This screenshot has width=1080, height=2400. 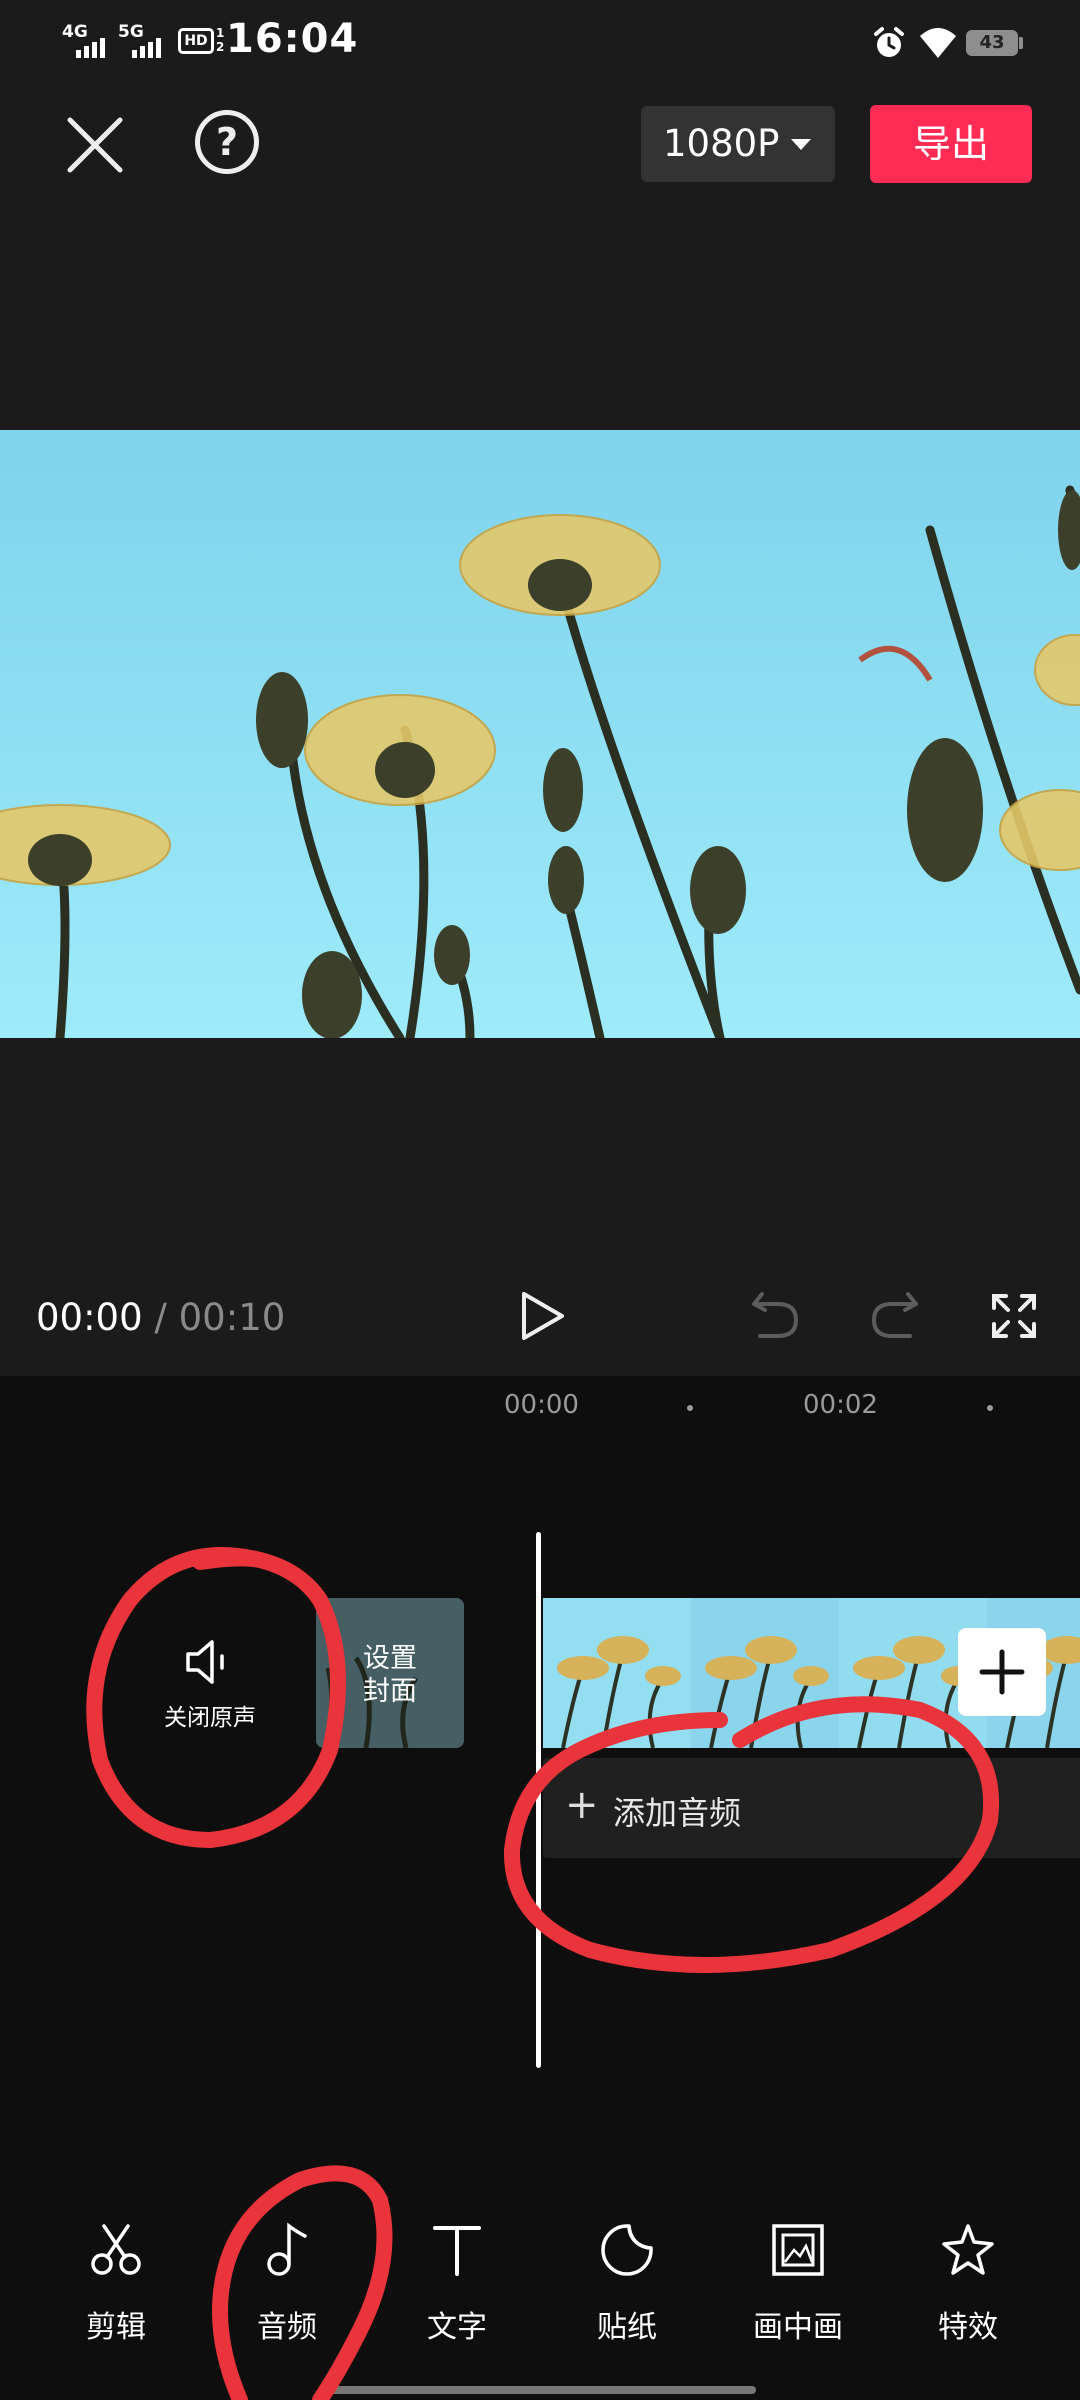 I want to click on fullscreen-icon, so click(x=1014, y=1316).